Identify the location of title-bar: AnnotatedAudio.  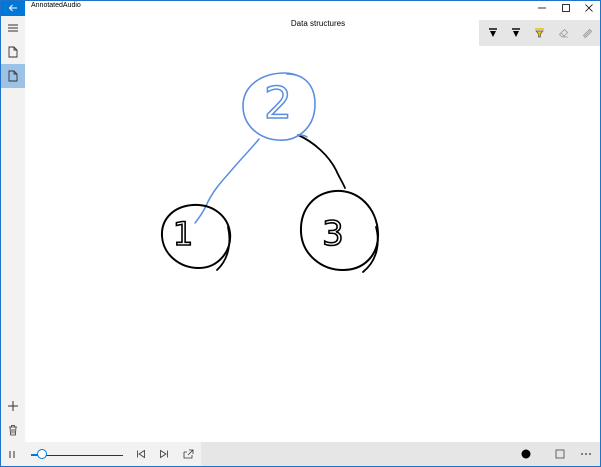
(300, 8).